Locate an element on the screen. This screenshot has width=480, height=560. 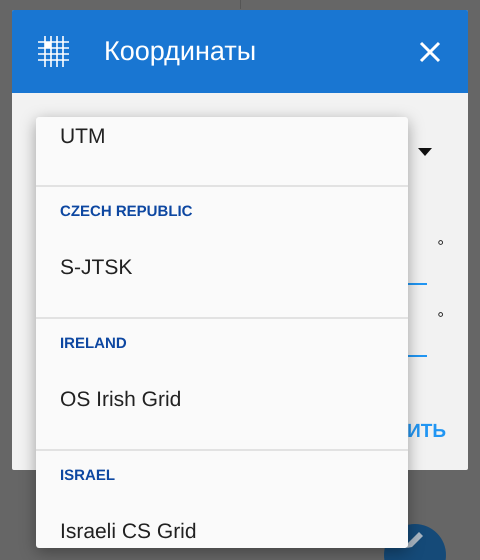
close-button is located at coordinates (430, 52).